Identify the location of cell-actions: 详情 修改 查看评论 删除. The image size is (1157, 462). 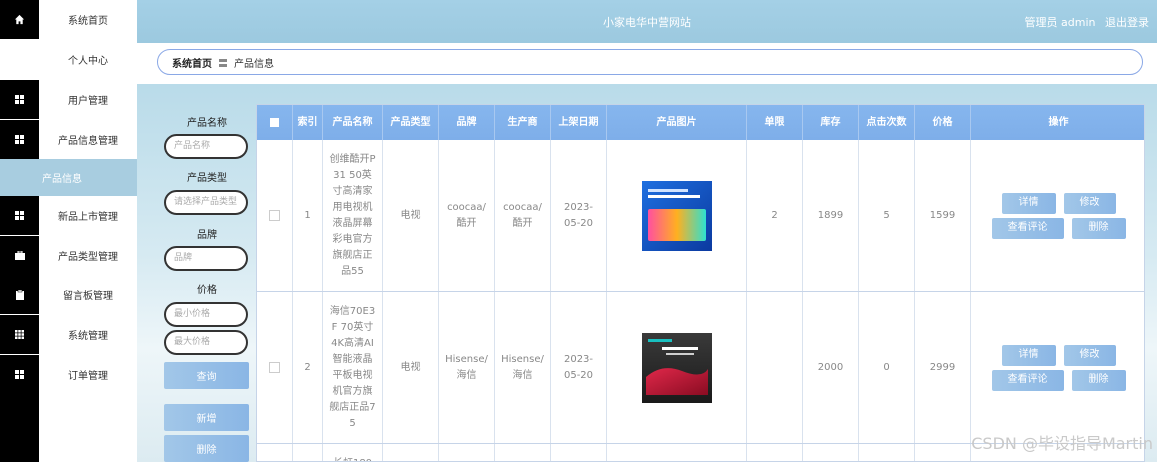
(1057, 367).